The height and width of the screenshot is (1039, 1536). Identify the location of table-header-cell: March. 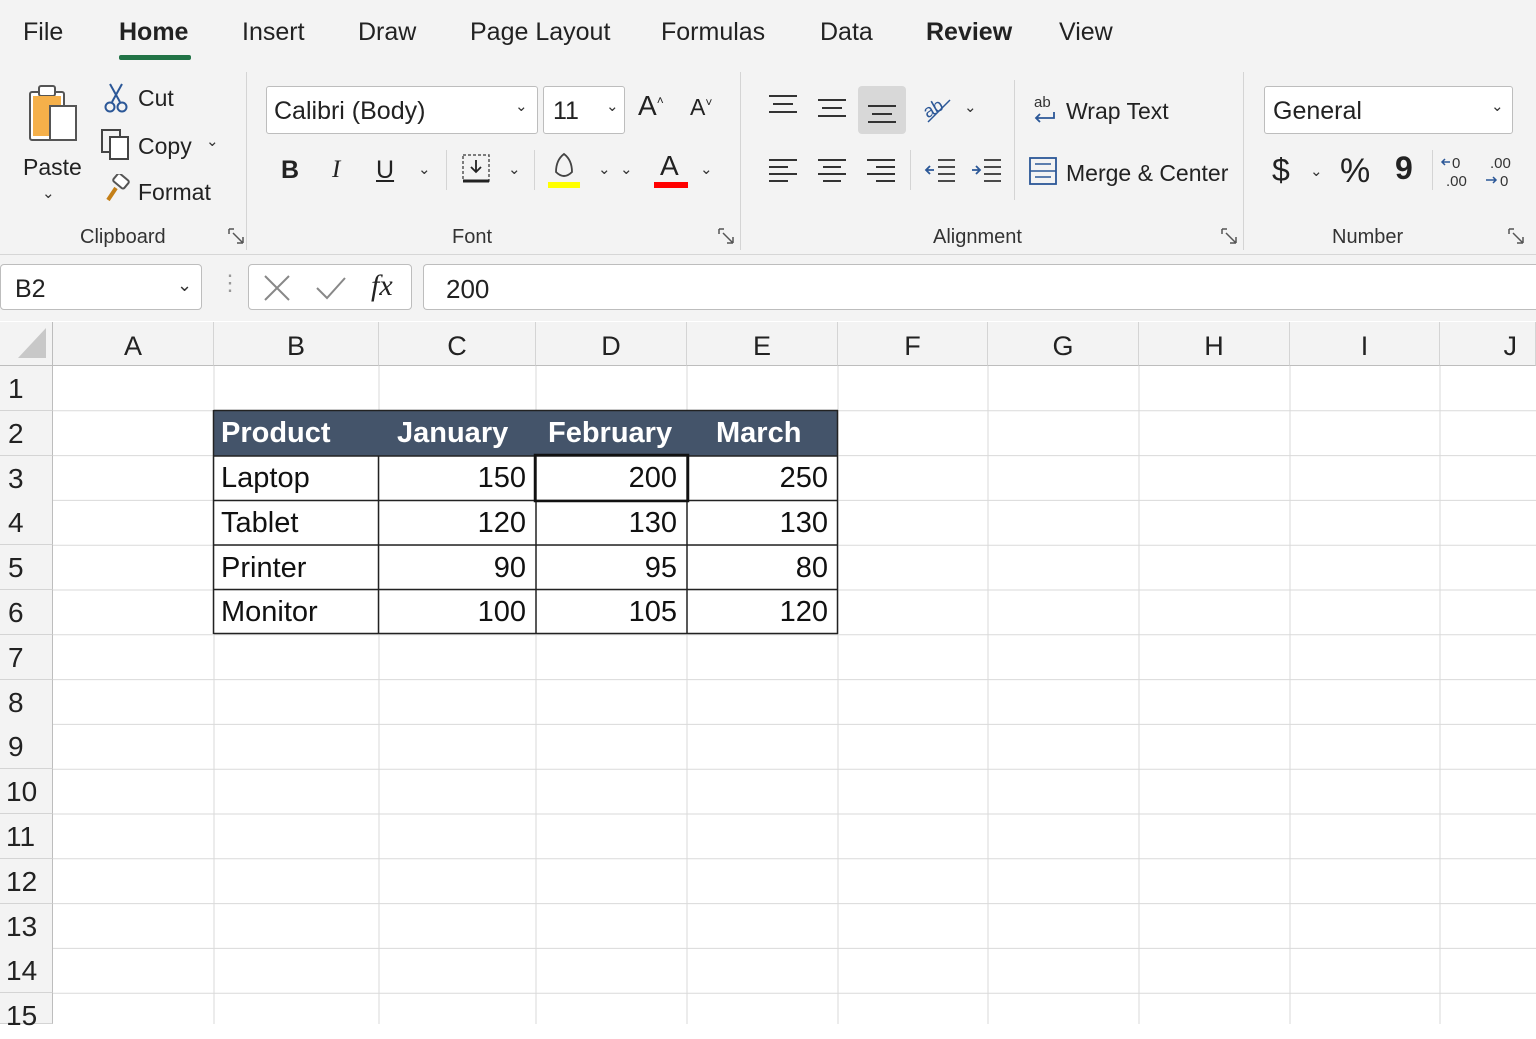
(762, 433).